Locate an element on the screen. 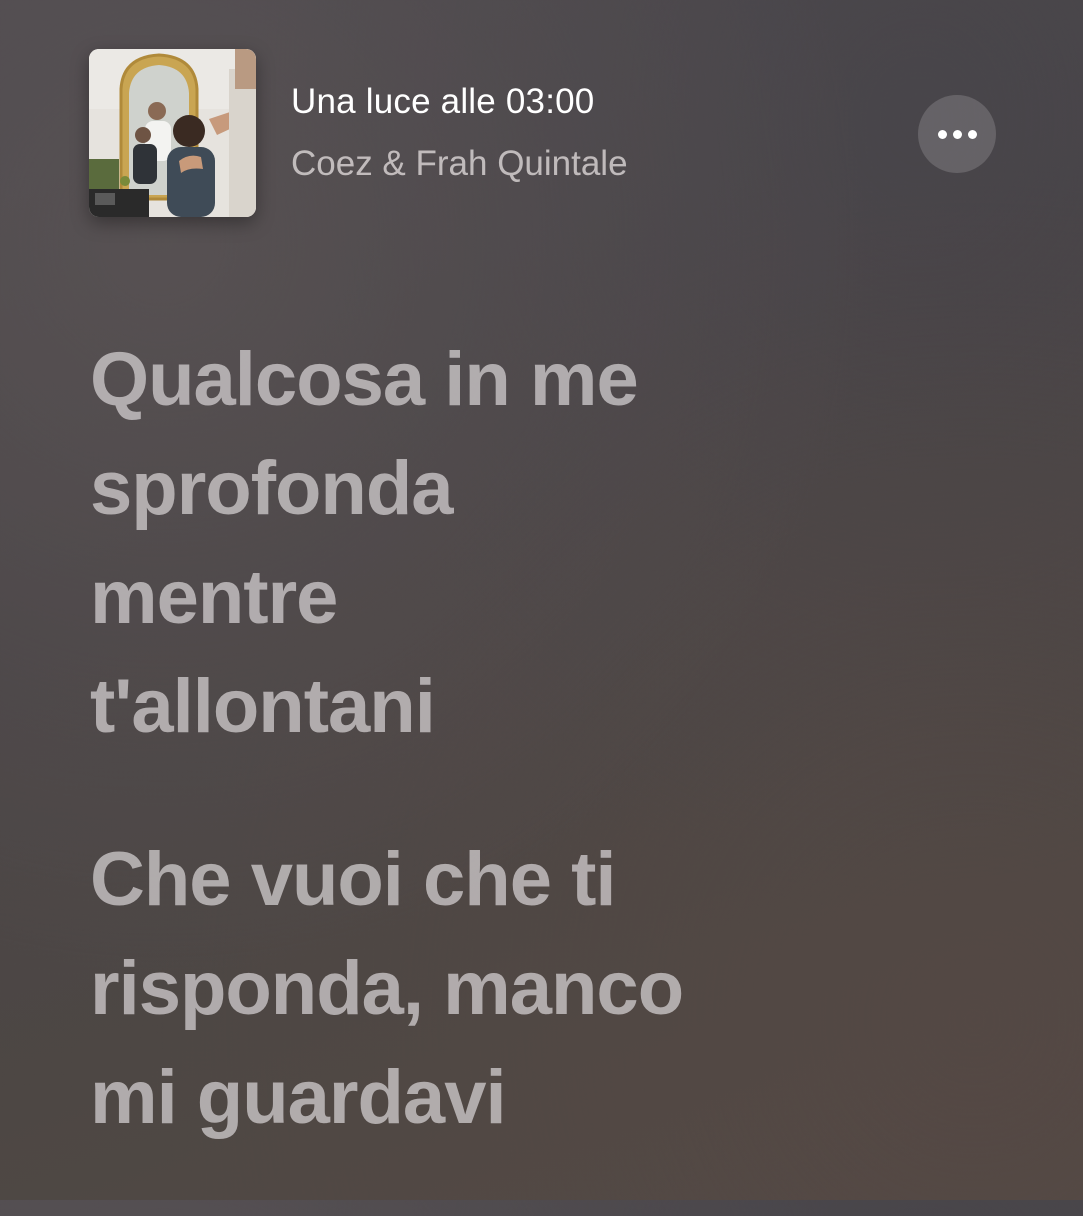  track-info: Una luce alle 03:00 Coez & Frah Quintale is located at coordinates (459, 133).